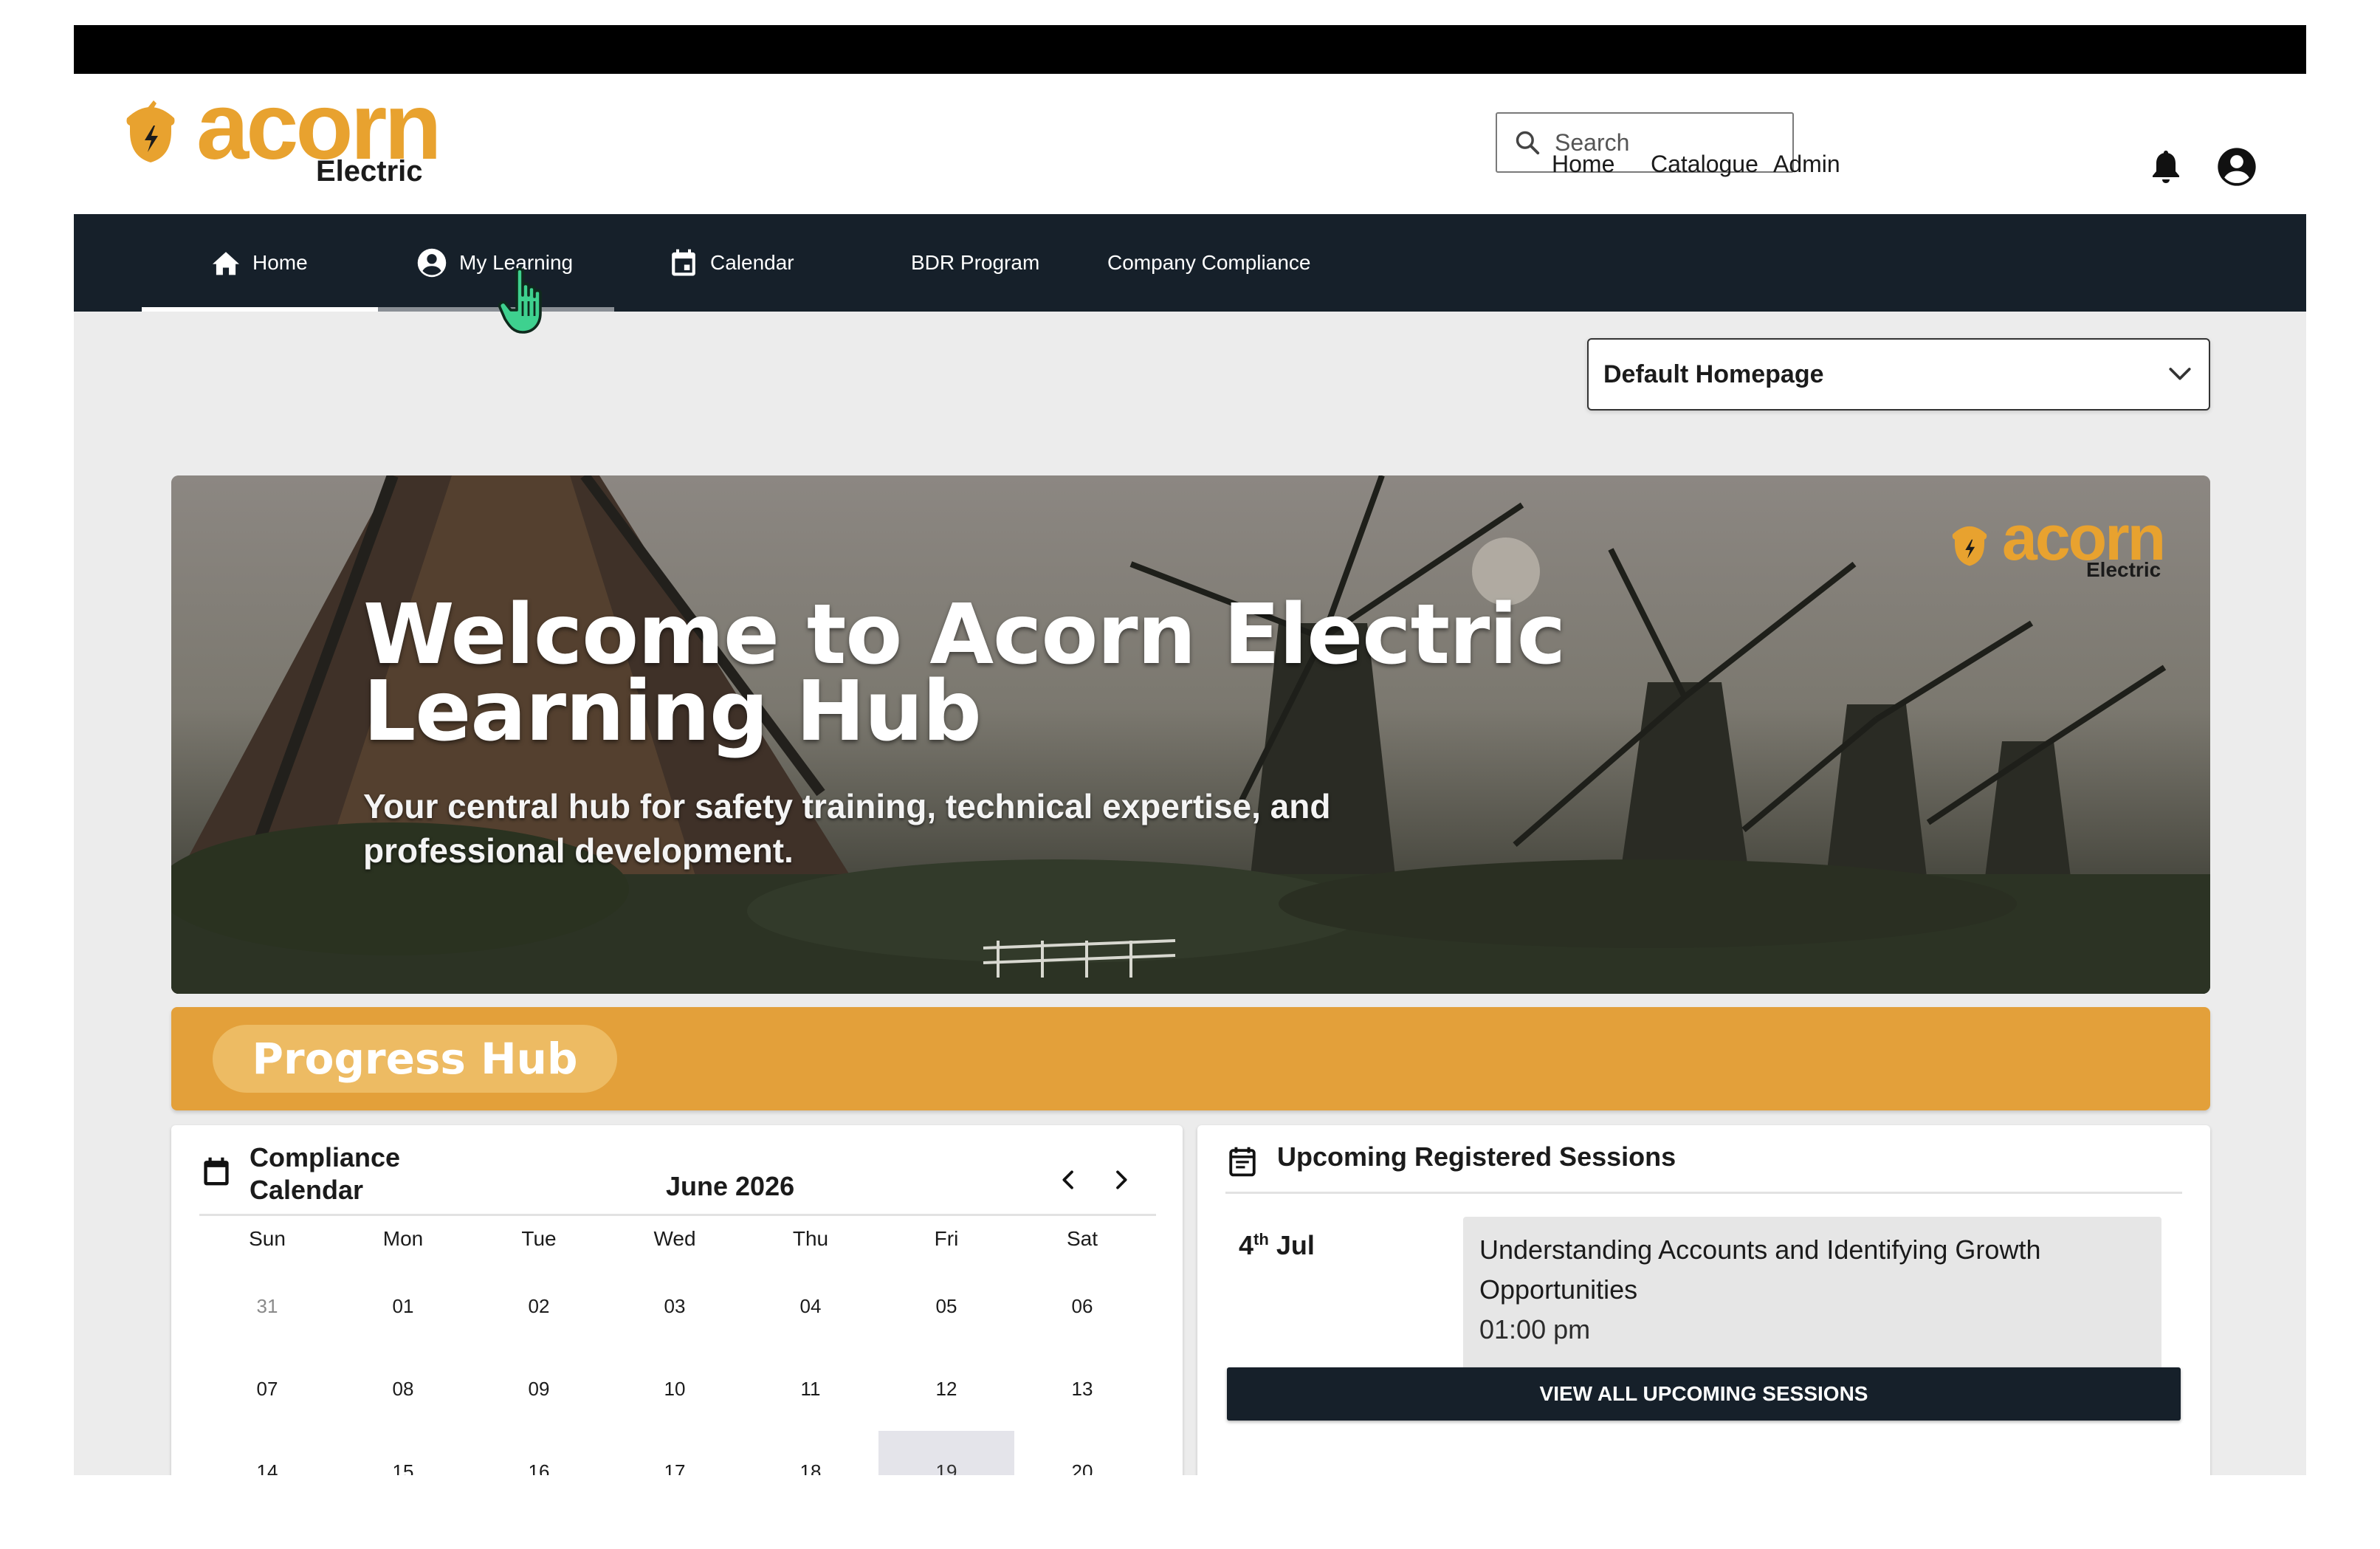  Describe the element at coordinates (675, 1388) in the screenshot. I see `calendar-day-cell: 10` at that location.